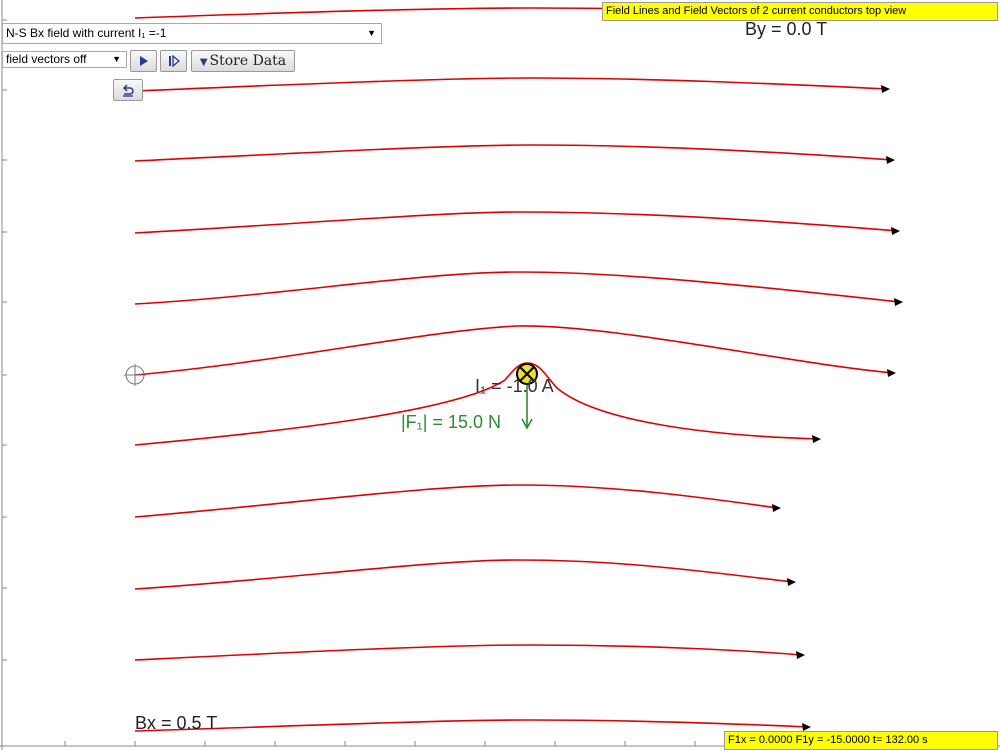 The width and height of the screenshot is (1000, 750). What do you see at coordinates (176, 723) in the screenshot?
I see `bx-field-label: Bx = 0.5 T` at bounding box center [176, 723].